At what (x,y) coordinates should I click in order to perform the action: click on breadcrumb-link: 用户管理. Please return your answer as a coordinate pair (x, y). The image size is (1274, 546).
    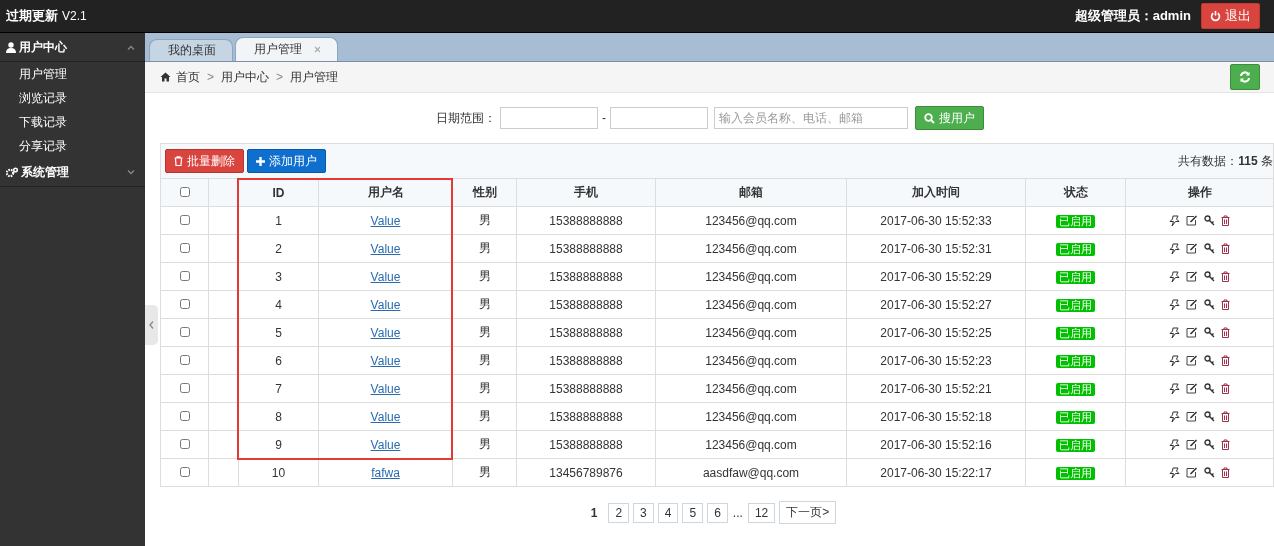
    Looking at the image, I should click on (314, 77).